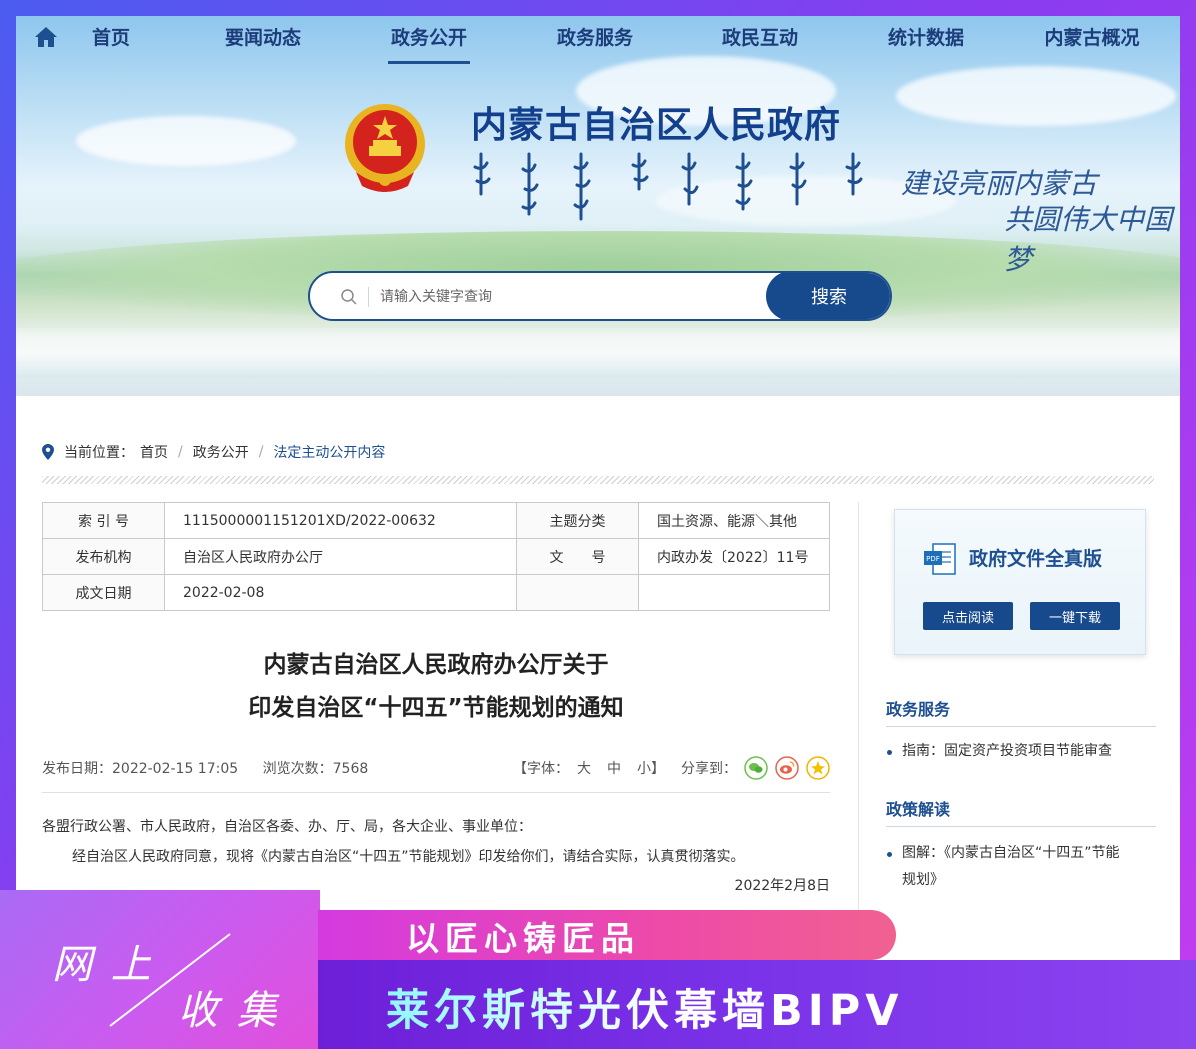  What do you see at coordinates (103, 965) in the screenshot?
I see `watermark-line1: 网 上` at bounding box center [103, 965].